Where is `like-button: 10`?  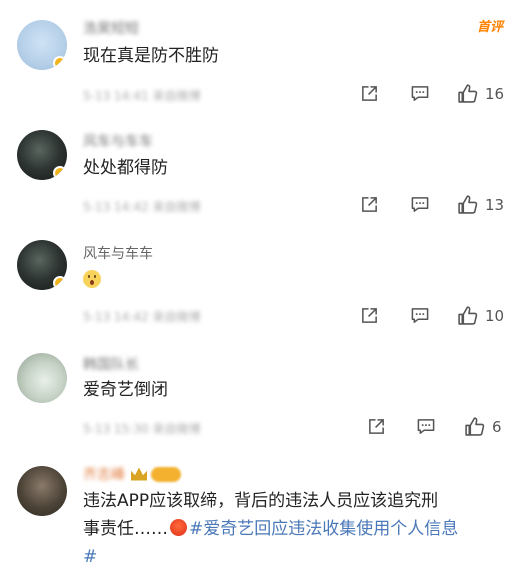 like-button: 10 is located at coordinates (480, 315).